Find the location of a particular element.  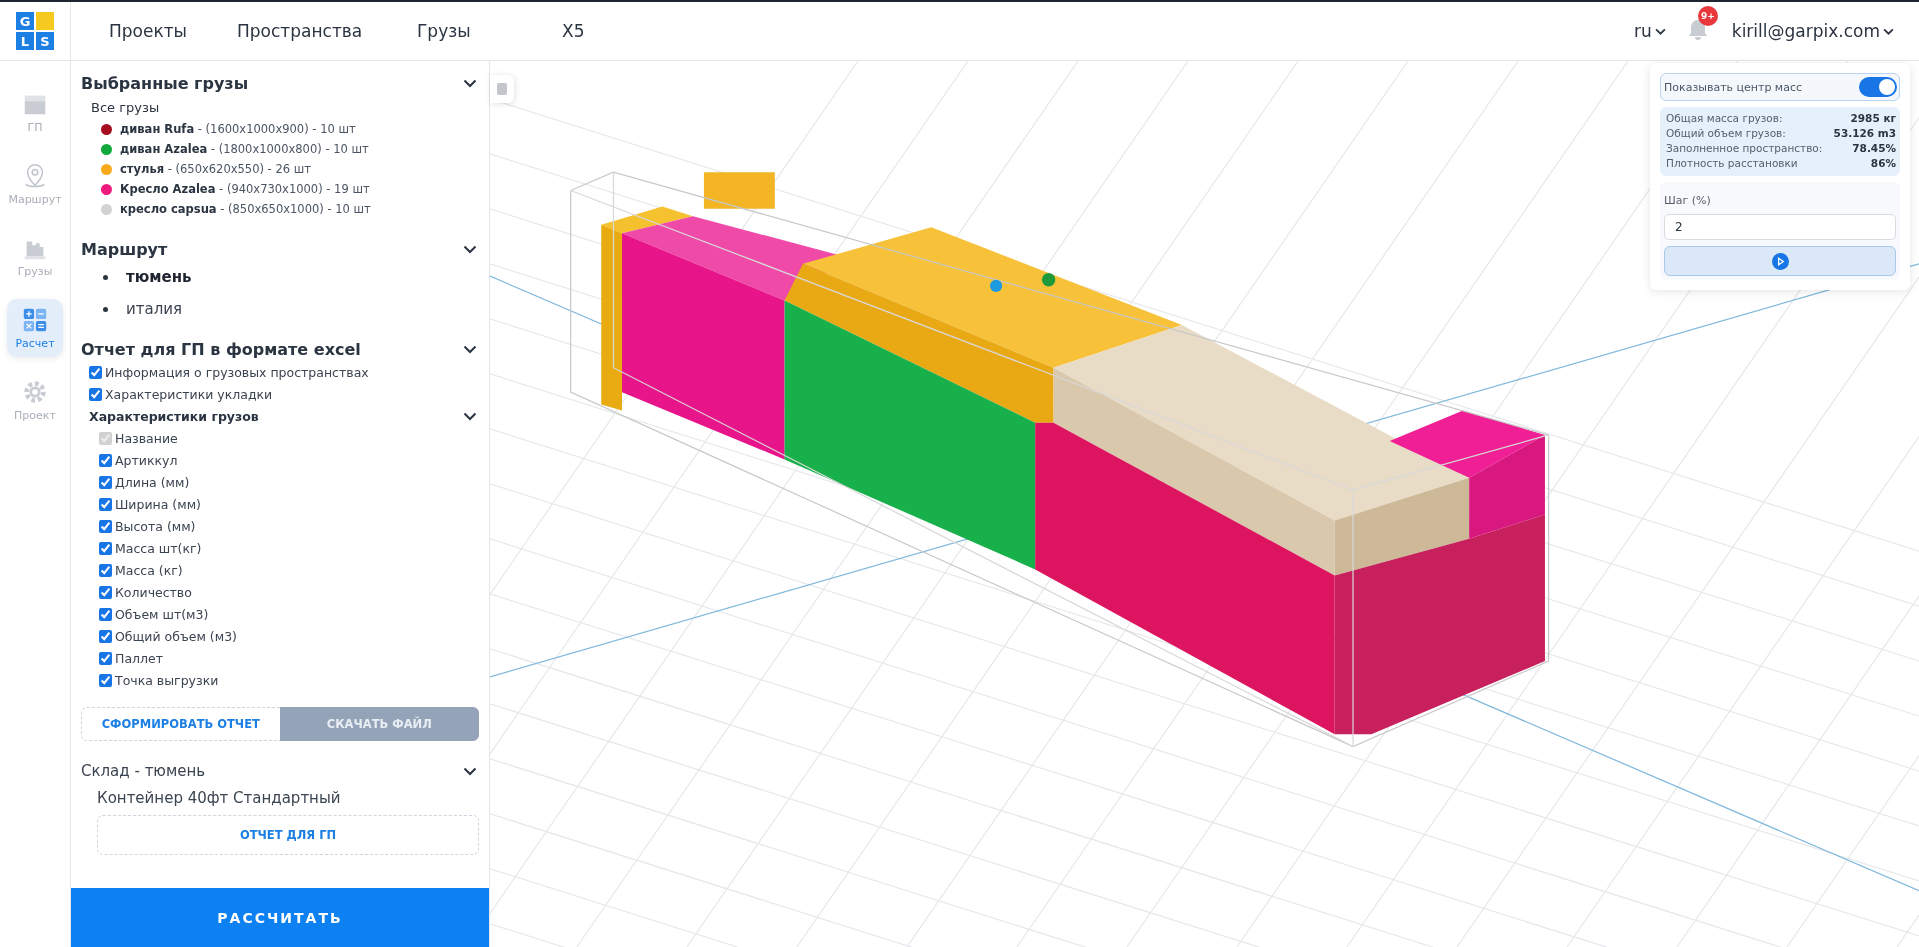

checkbox-label: Информация о грузовых пространствах is located at coordinates (237, 372).